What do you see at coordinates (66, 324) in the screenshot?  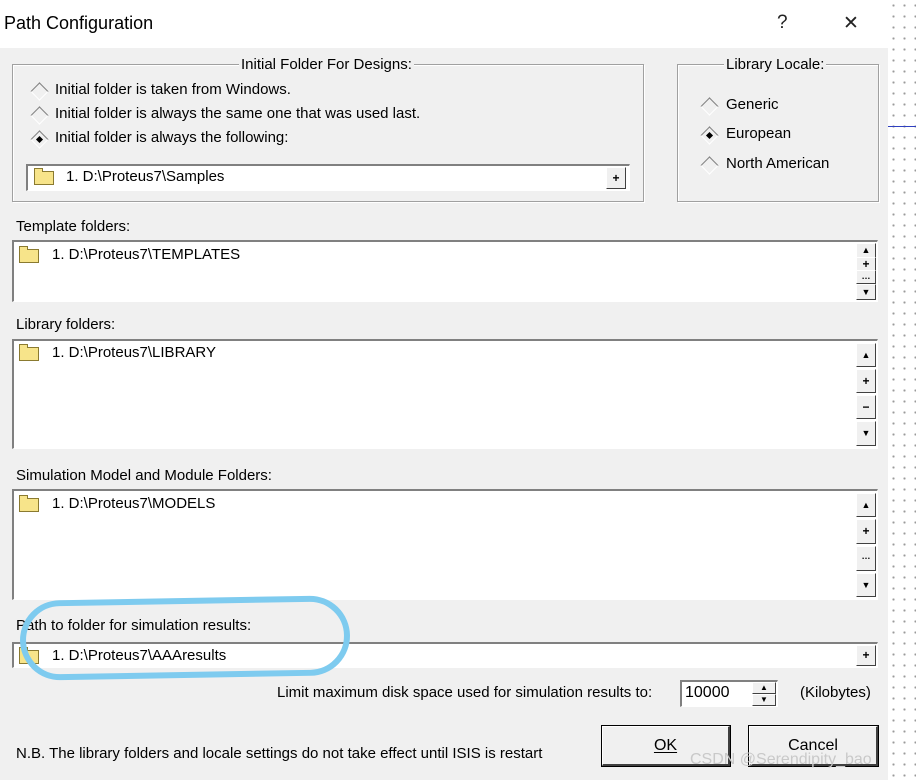 I see `library-folders-label: Library folders:` at bounding box center [66, 324].